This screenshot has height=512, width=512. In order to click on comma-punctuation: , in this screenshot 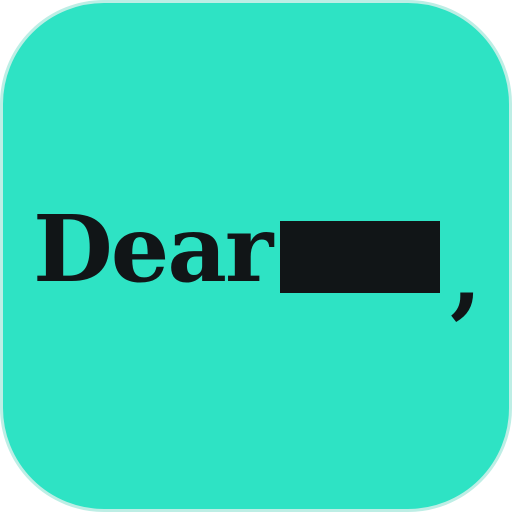, I will do `click(466, 275)`.